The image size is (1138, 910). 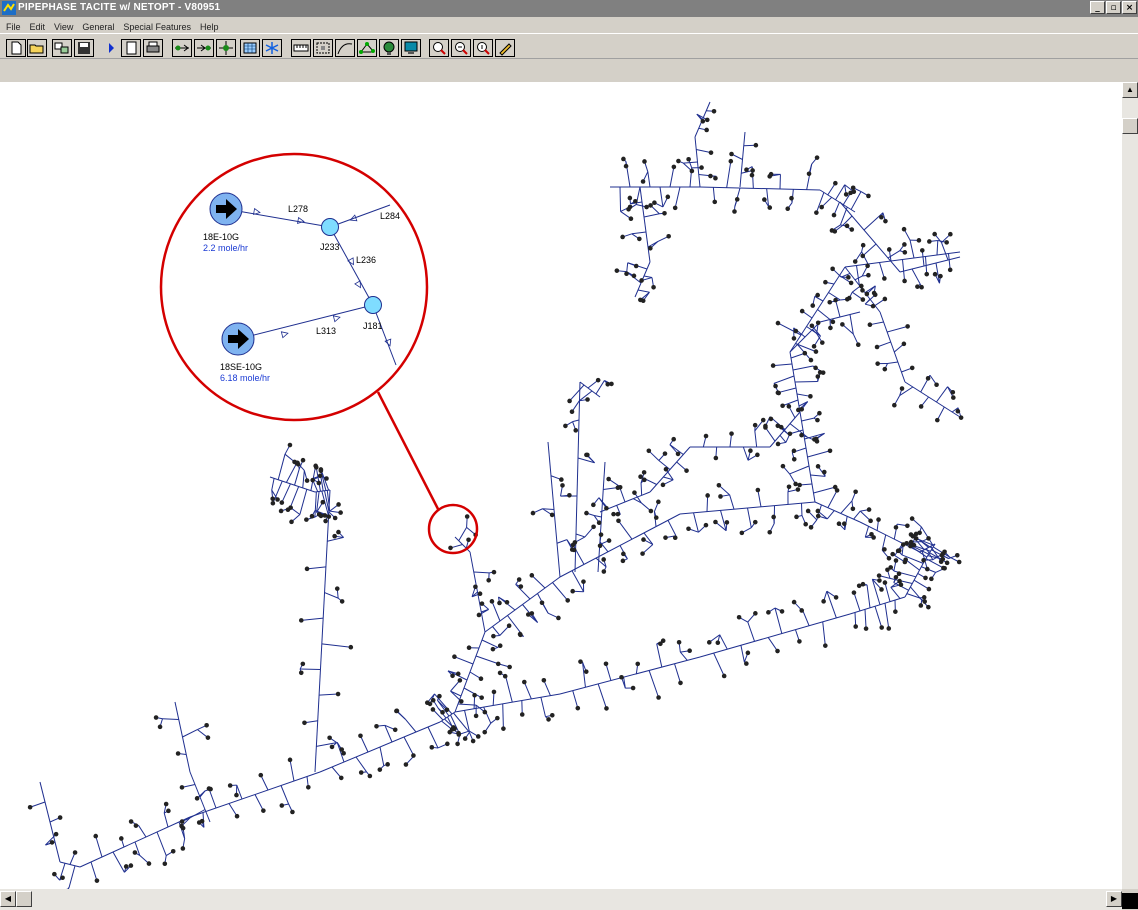 I want to click on horizontal-scrollbar: ◀ ▶, so click(x=561, y=899).